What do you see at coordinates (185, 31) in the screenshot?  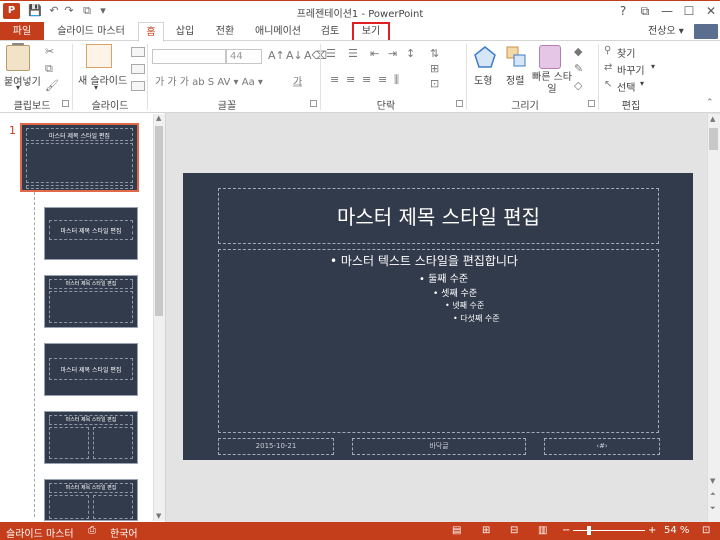 I see `tab-insert: 삽입` at bounding box center [185, 31].